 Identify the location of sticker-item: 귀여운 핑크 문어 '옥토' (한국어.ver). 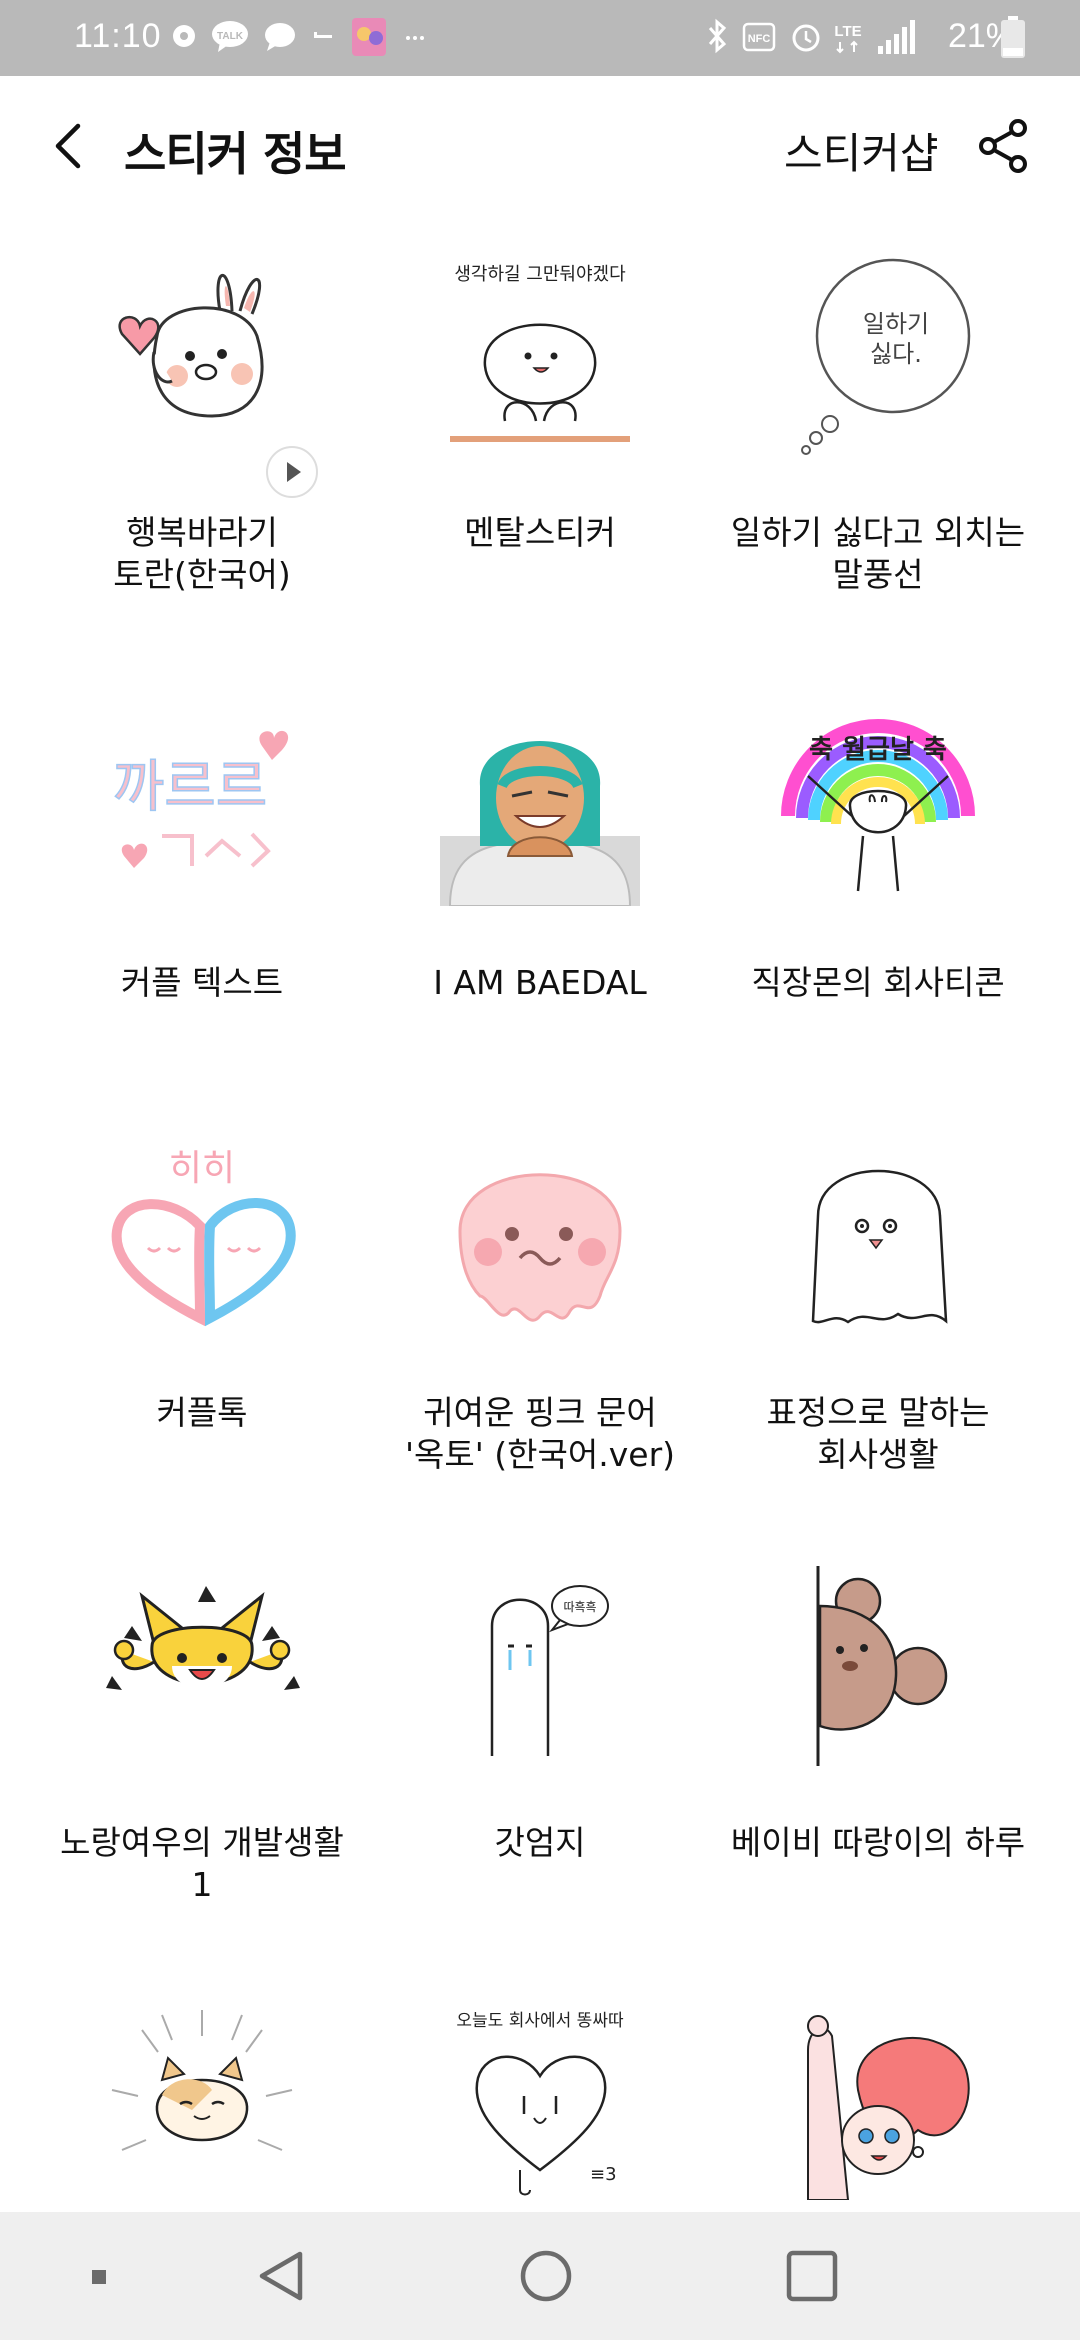
(540, 1326).